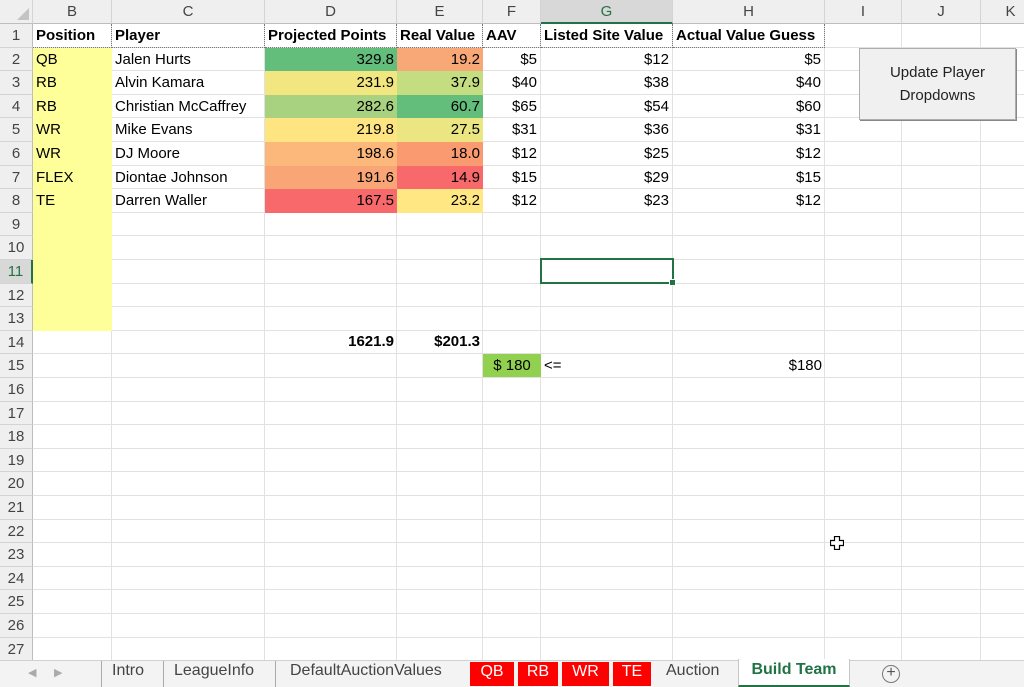  Describe the element at coordinates (440, 59) in the screenshot. I see `cell-real-value: 19.2` at that location.